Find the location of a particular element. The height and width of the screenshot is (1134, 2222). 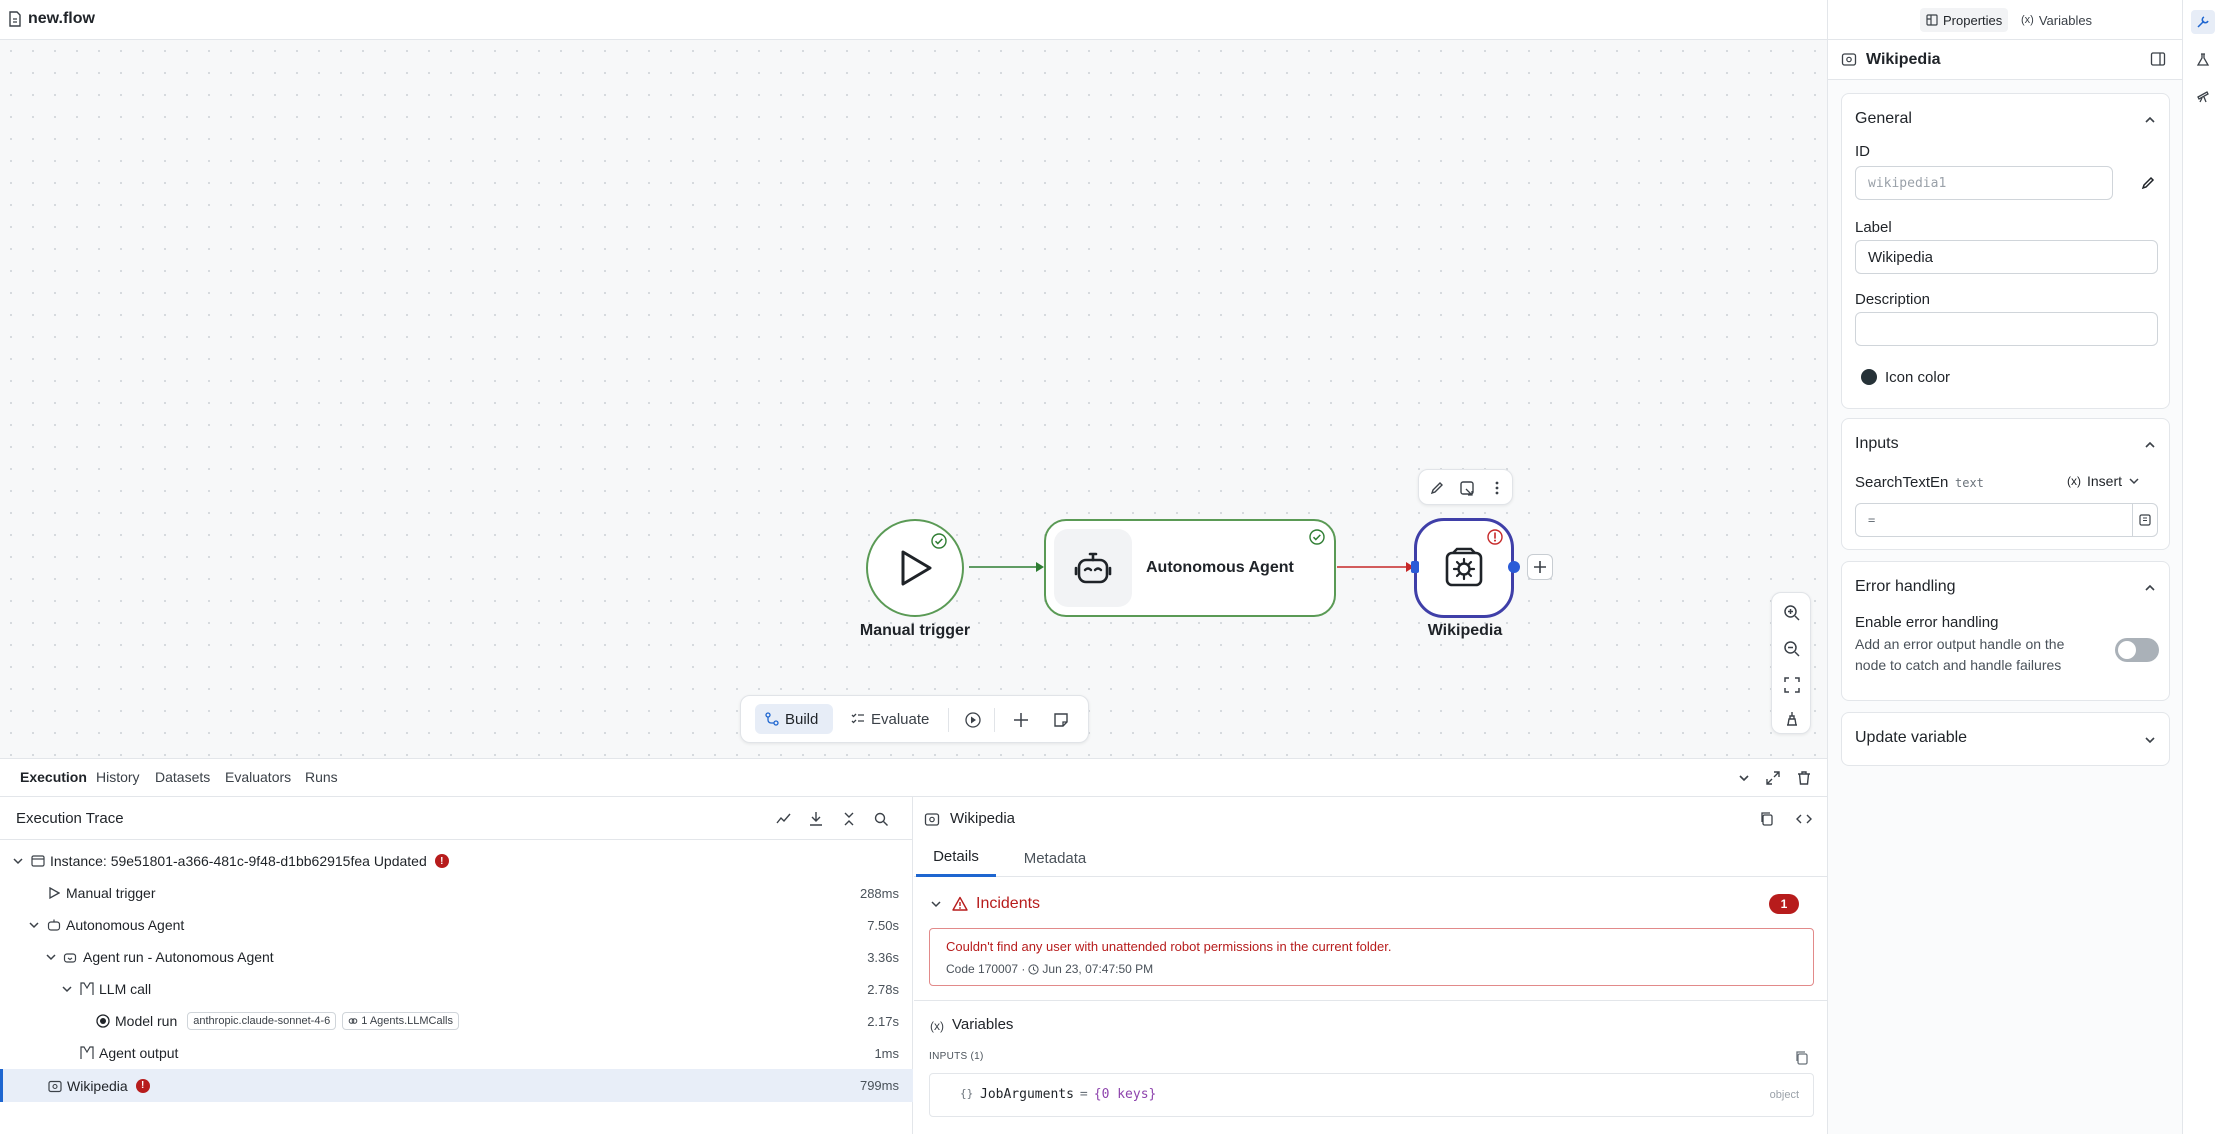

inputs-section: Inputs SearchTextEn text (x) Insert = is located at coordinates (2005, 484).